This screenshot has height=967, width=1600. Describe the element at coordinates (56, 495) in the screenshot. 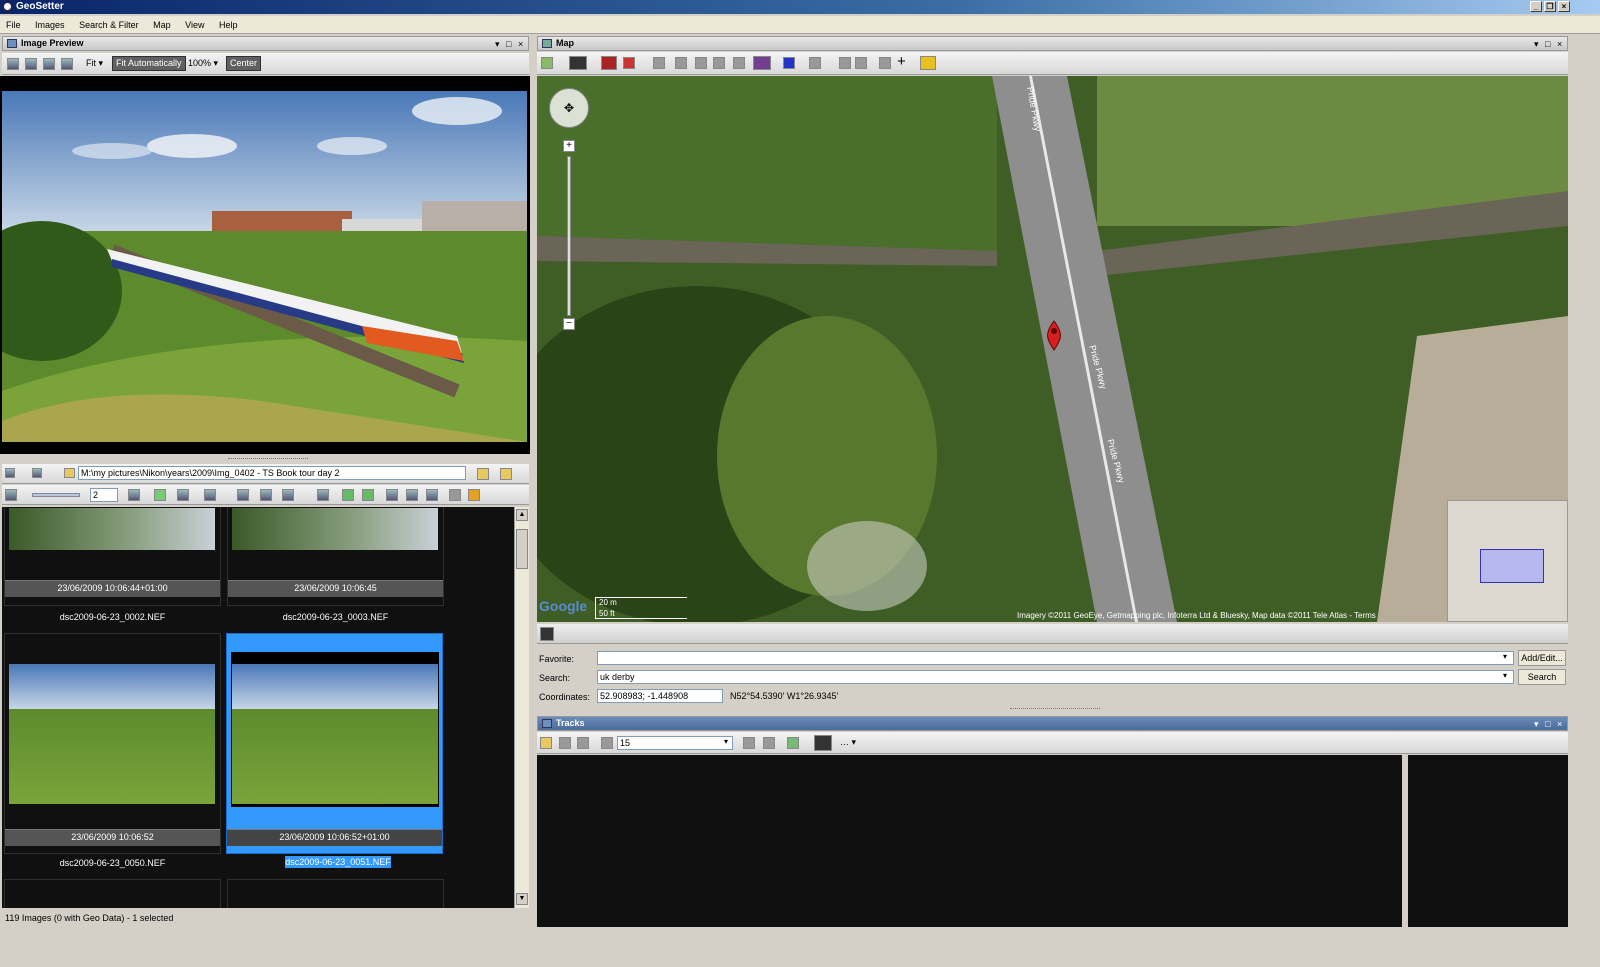

I see `thumbnail-size-slider` at that location.